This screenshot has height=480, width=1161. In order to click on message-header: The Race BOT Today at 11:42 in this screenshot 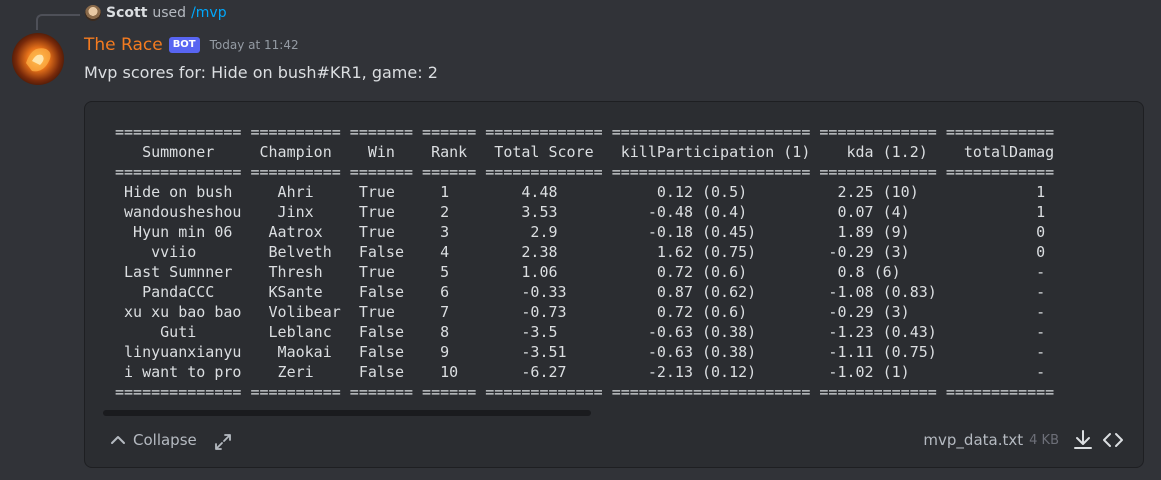, I will do `click(191, 45)`.